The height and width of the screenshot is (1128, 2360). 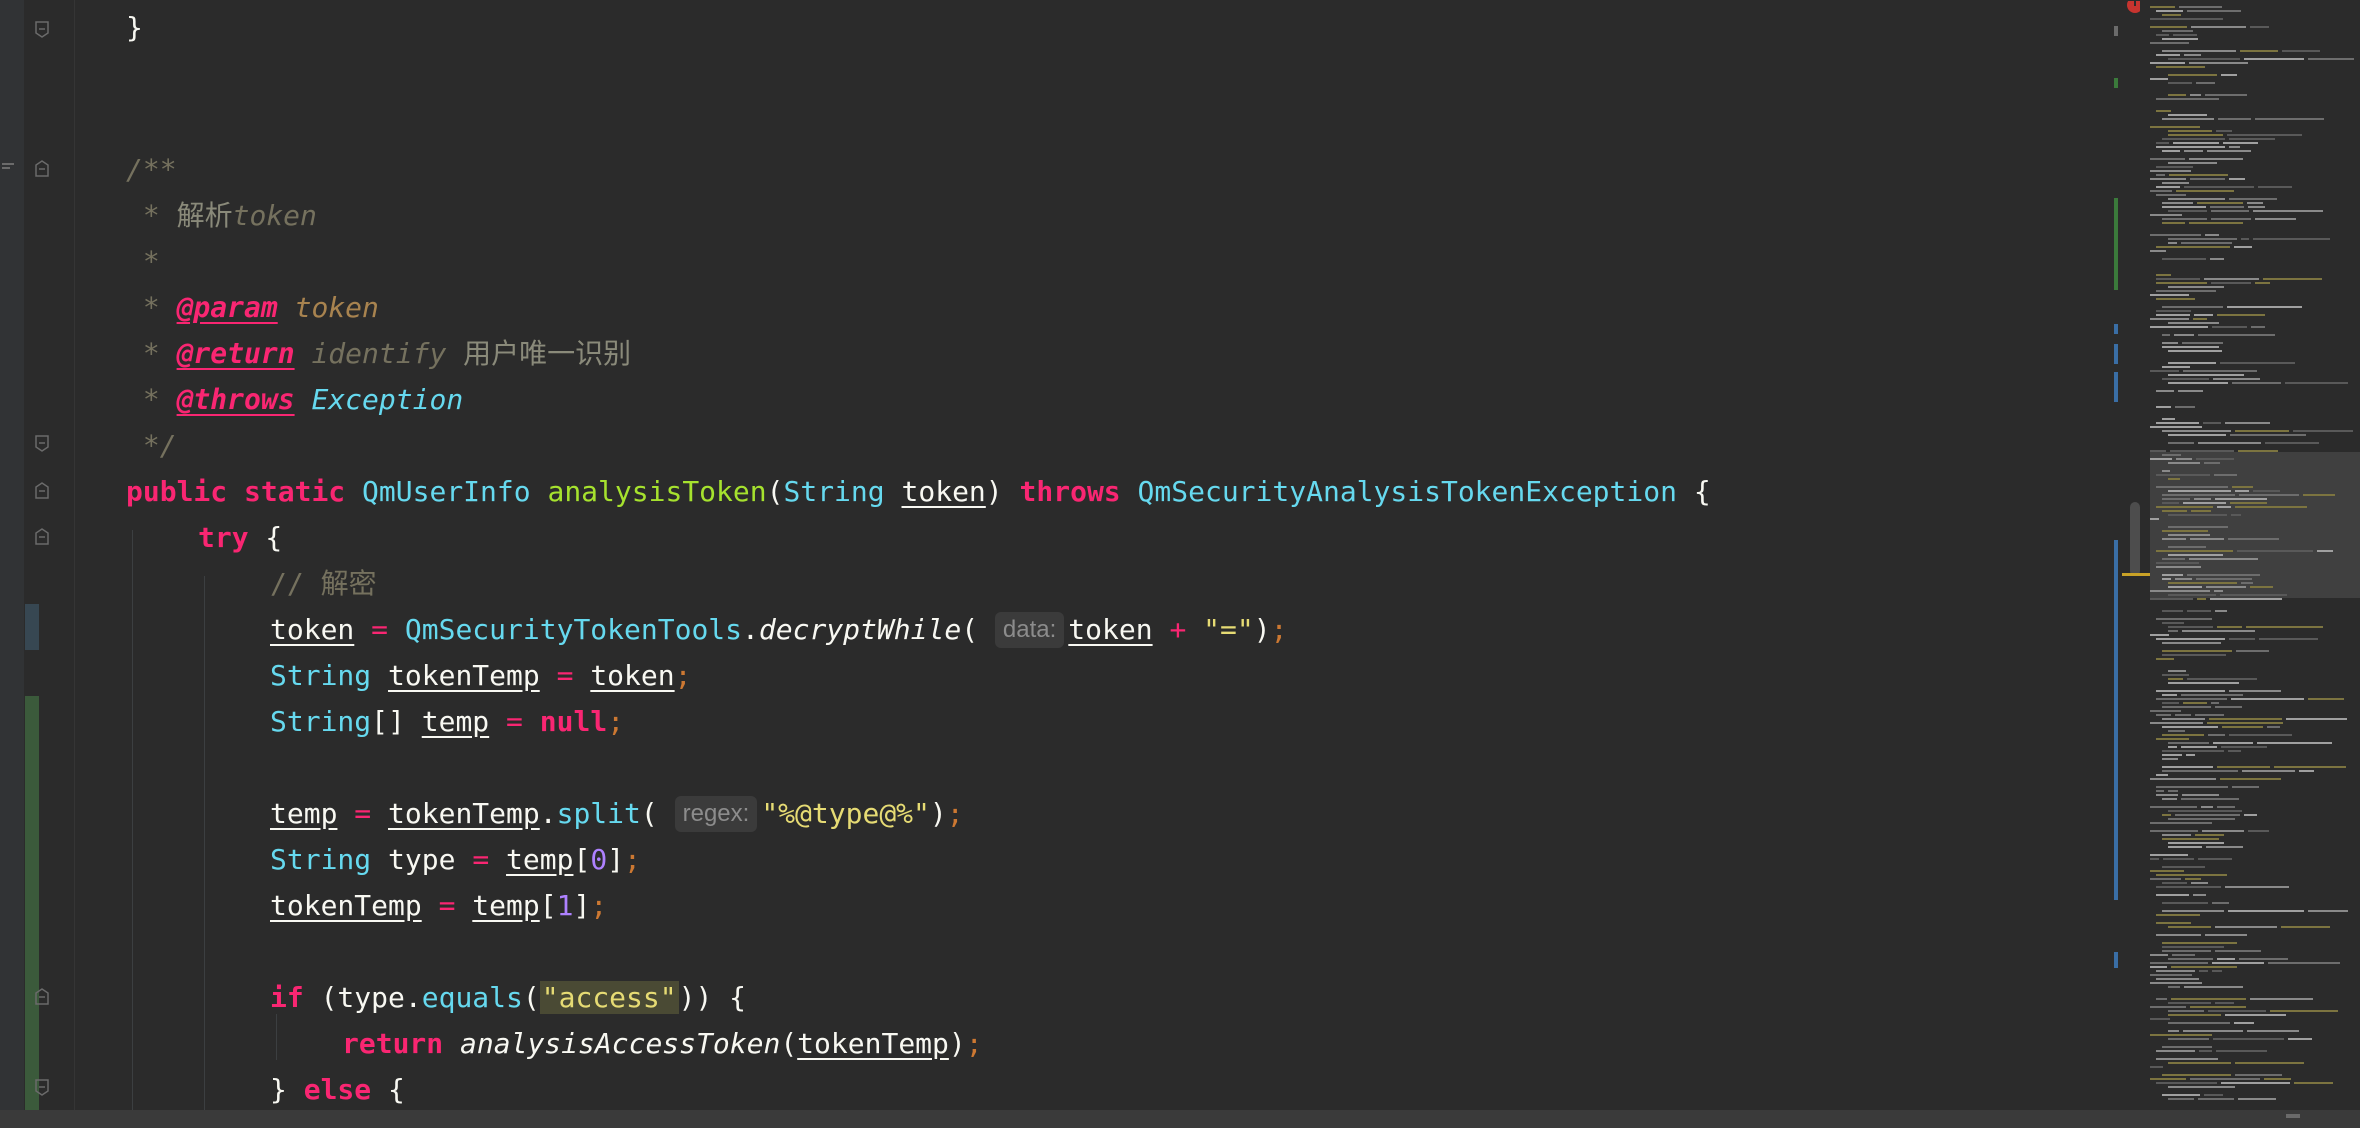 What do you see at coordinates (32, 627) in the screenshot?
I see `vcs-modified-marker` at bounding box center [32, 627].